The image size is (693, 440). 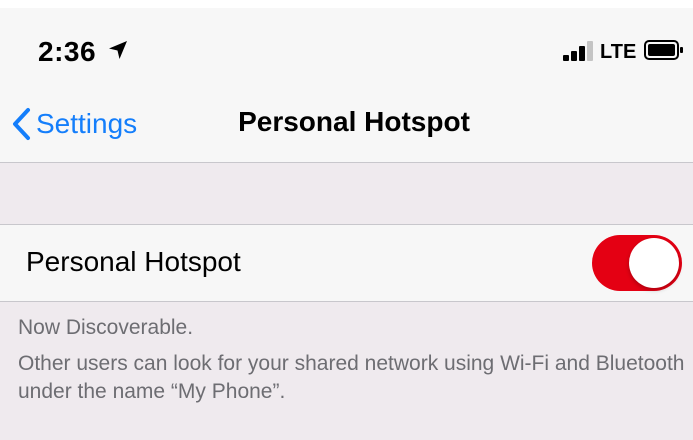 What do you see at coordinates (346, 4) in the screenshot?
I see `top-edge` at bounding box center [346, 4].